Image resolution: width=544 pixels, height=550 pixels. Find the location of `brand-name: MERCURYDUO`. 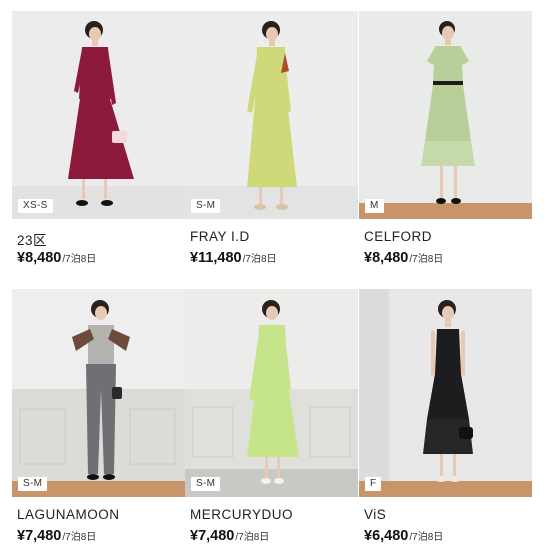

brand-name: MERCURYDUO is located at coordinates (242, 514).